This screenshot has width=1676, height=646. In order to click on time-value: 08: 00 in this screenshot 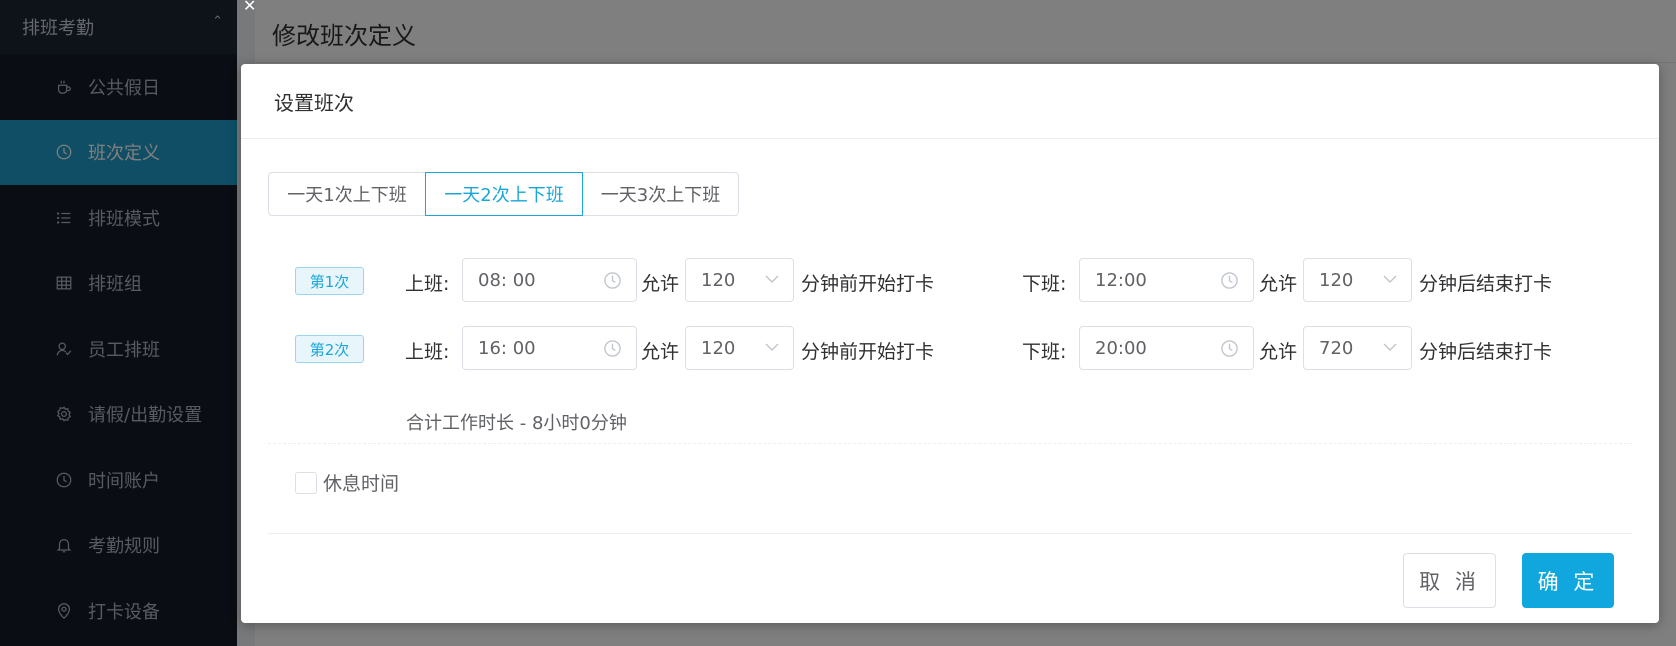, I will do `click(507, 280)`.